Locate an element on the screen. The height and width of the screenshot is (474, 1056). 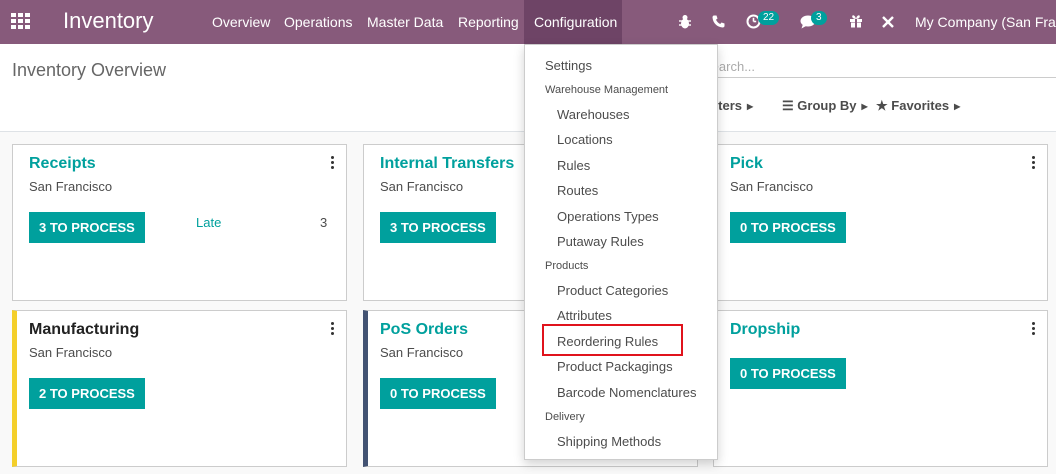
section-header-delivery: Delivery is located at coordinates (565, 417).